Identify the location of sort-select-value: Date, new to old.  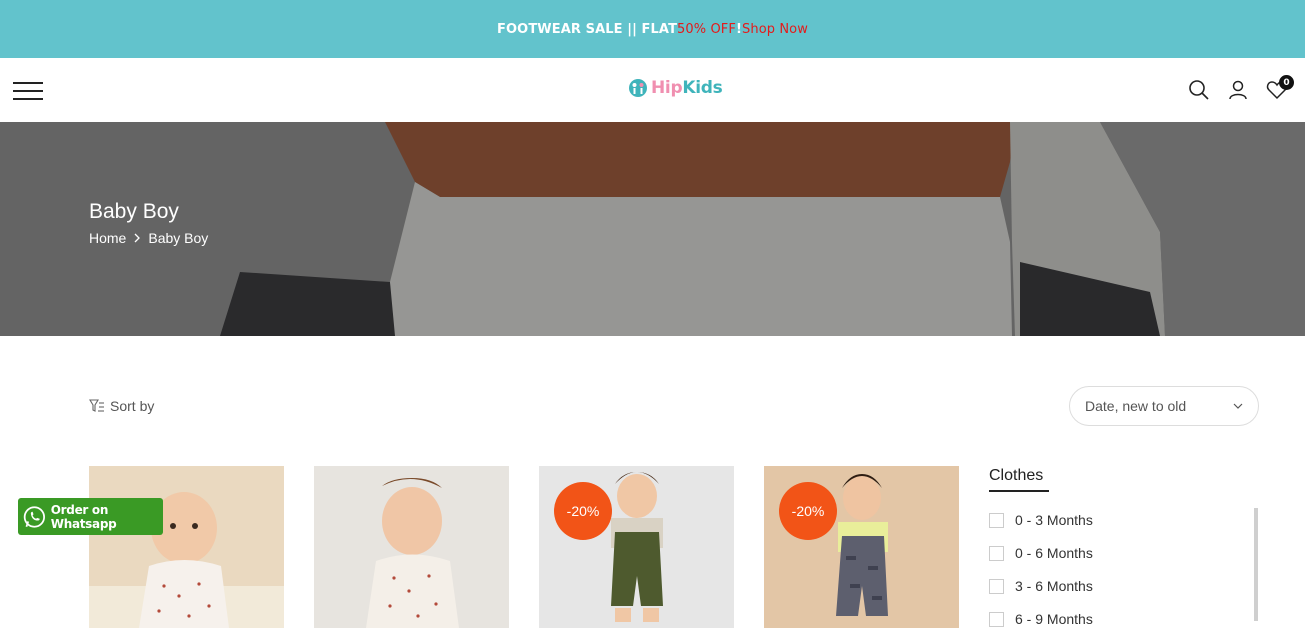
(1136, 406).